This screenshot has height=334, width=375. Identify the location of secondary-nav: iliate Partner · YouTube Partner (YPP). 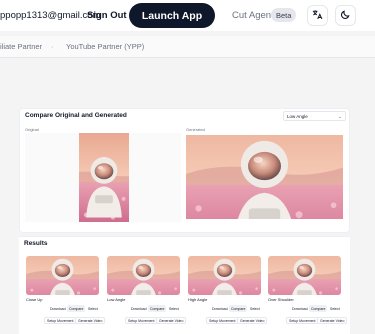
(187, 47).